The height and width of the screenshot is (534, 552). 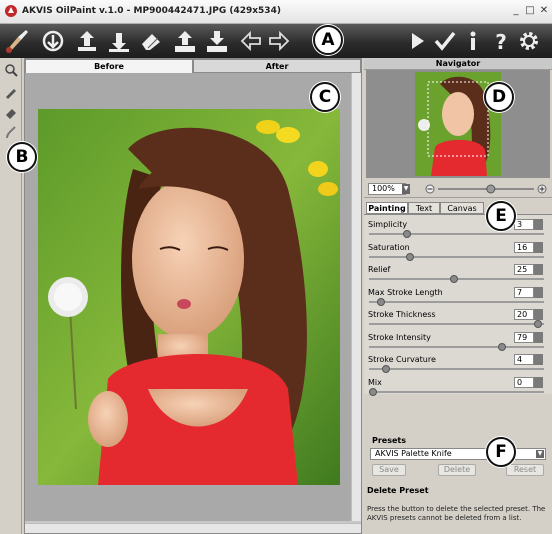 What do you see at coordinates (525, 470) in the screenshot?
I see `reset-preset-button: Reset` at bounding box center [525, 470].